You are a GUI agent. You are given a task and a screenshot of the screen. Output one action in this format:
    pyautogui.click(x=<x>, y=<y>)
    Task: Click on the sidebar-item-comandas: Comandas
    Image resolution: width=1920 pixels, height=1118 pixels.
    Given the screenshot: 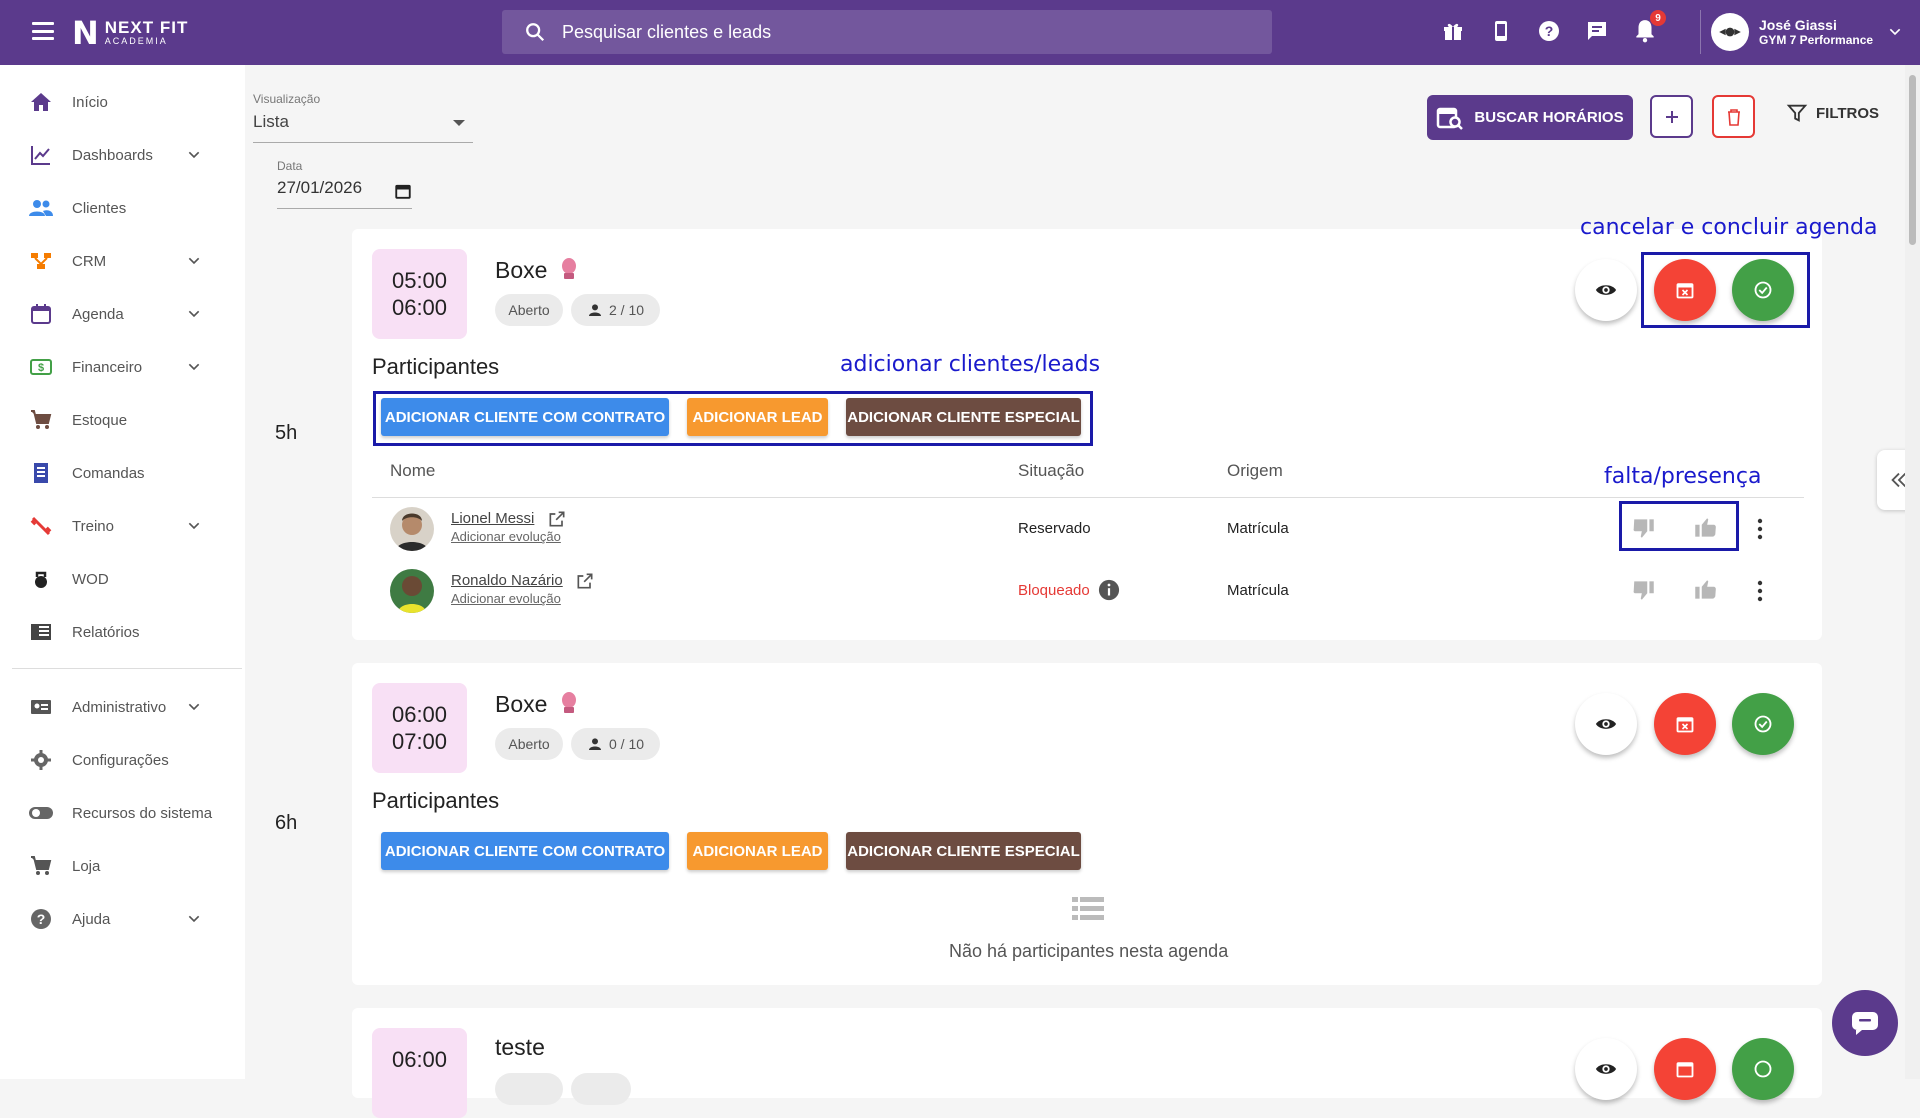 What is the action you would take?
    pyautogui.click(x=122, y=473)
    